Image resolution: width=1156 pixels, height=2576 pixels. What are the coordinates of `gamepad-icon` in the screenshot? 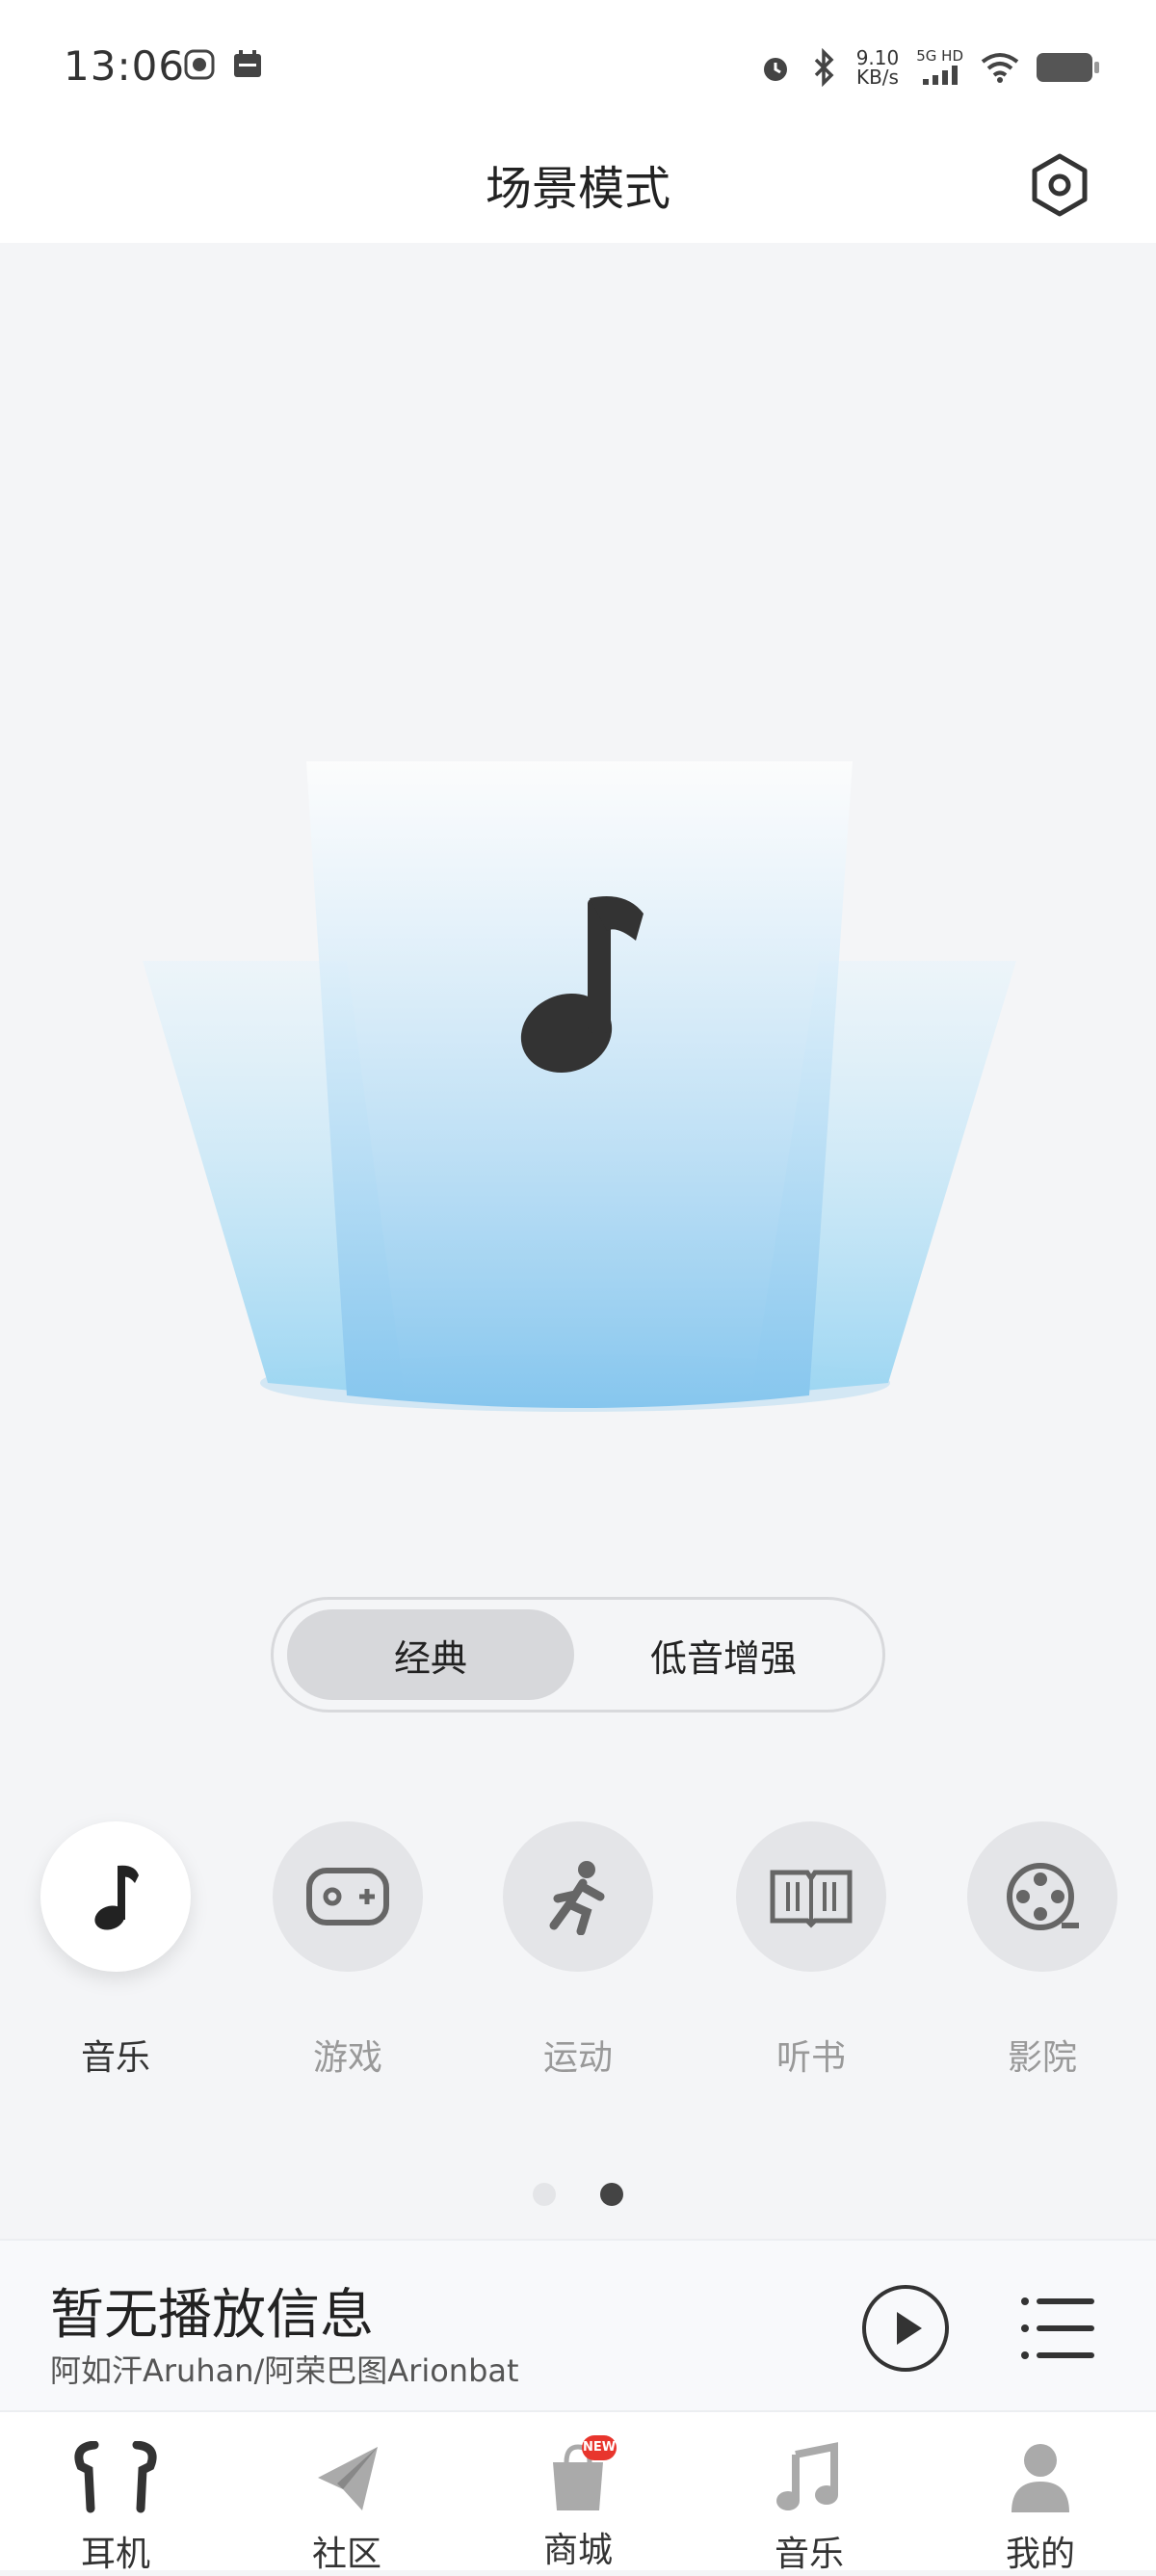 It's located at (347, 1896).